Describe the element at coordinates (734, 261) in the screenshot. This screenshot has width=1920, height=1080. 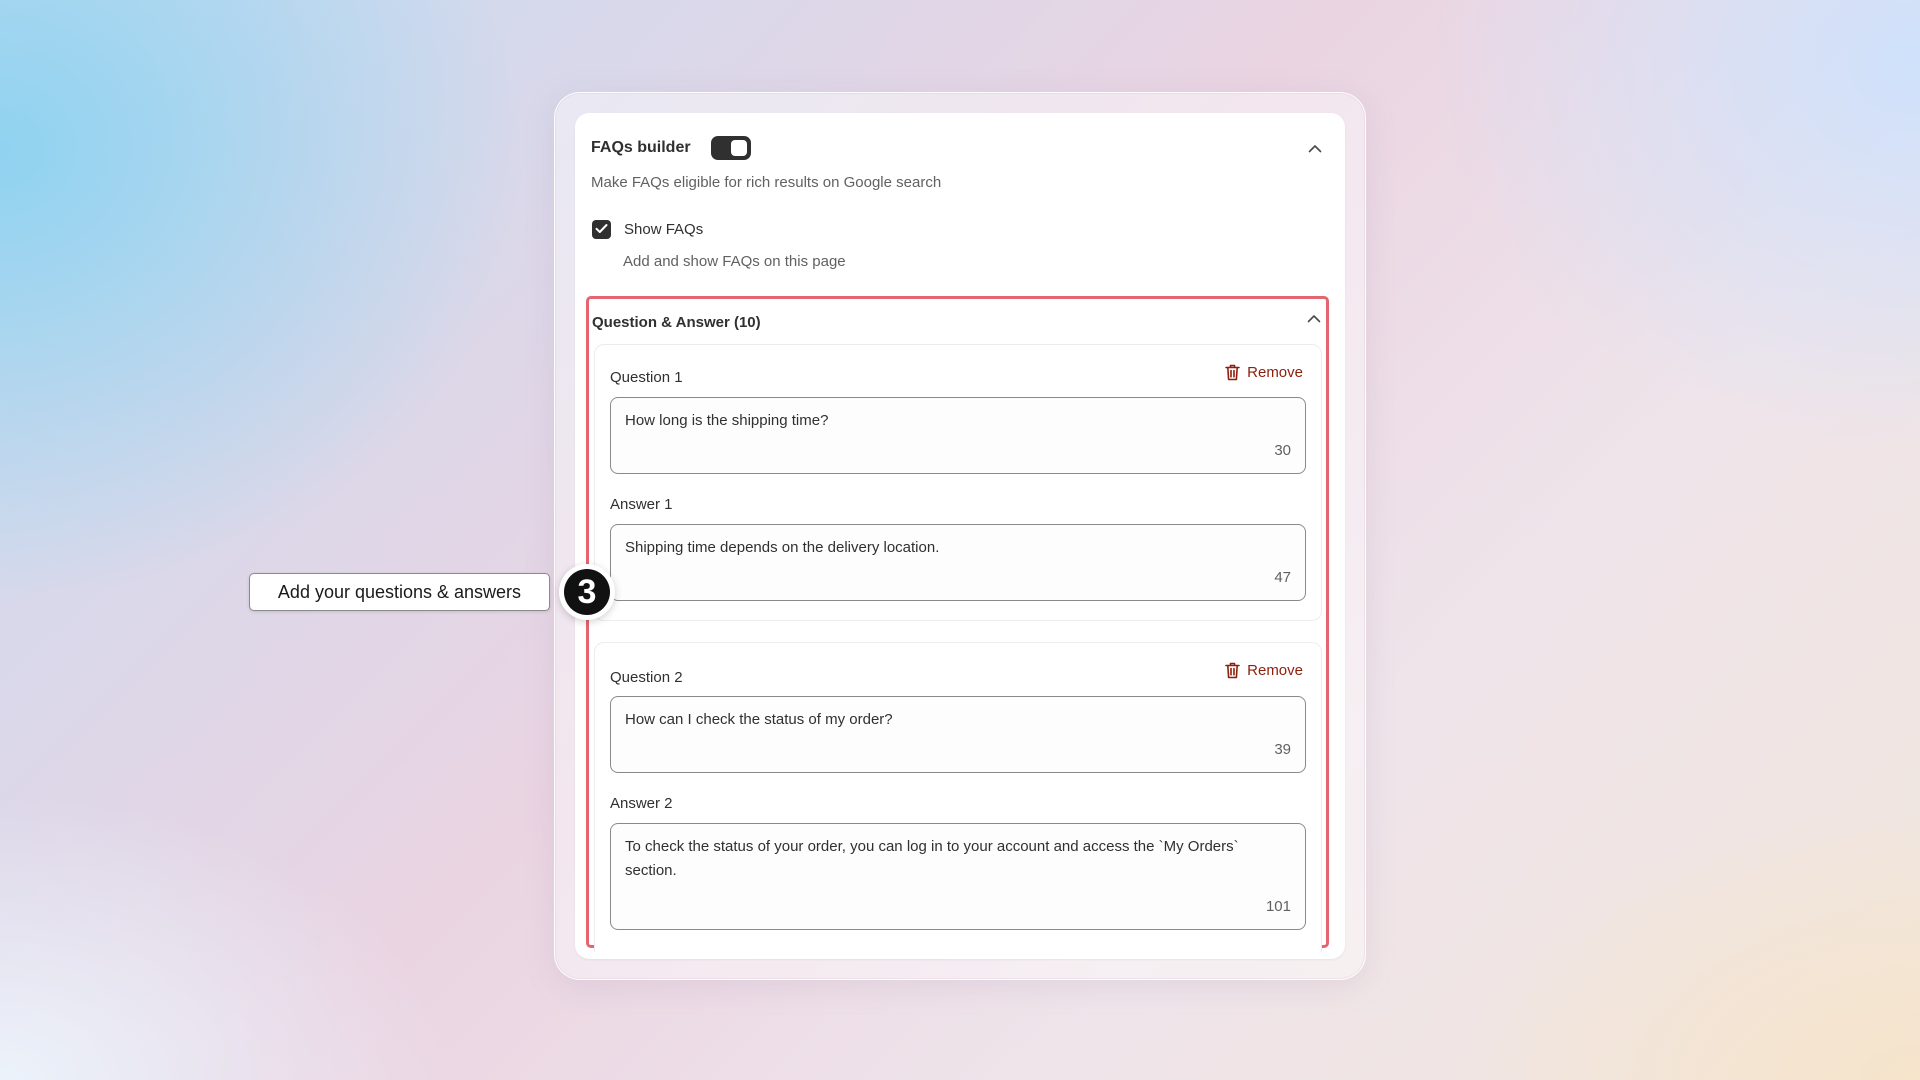
I see `show-faqs-help: Add and show FAQs on this page` at that location.